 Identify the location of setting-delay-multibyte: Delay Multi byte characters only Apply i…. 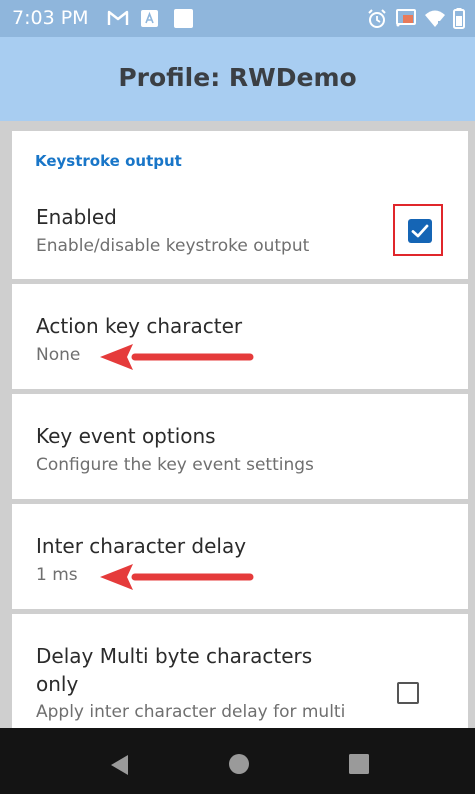
(240, 671).